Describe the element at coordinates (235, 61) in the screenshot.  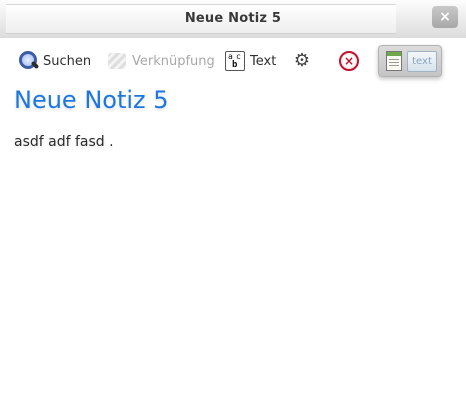
I see `text-format-icon: a c b` at that location.